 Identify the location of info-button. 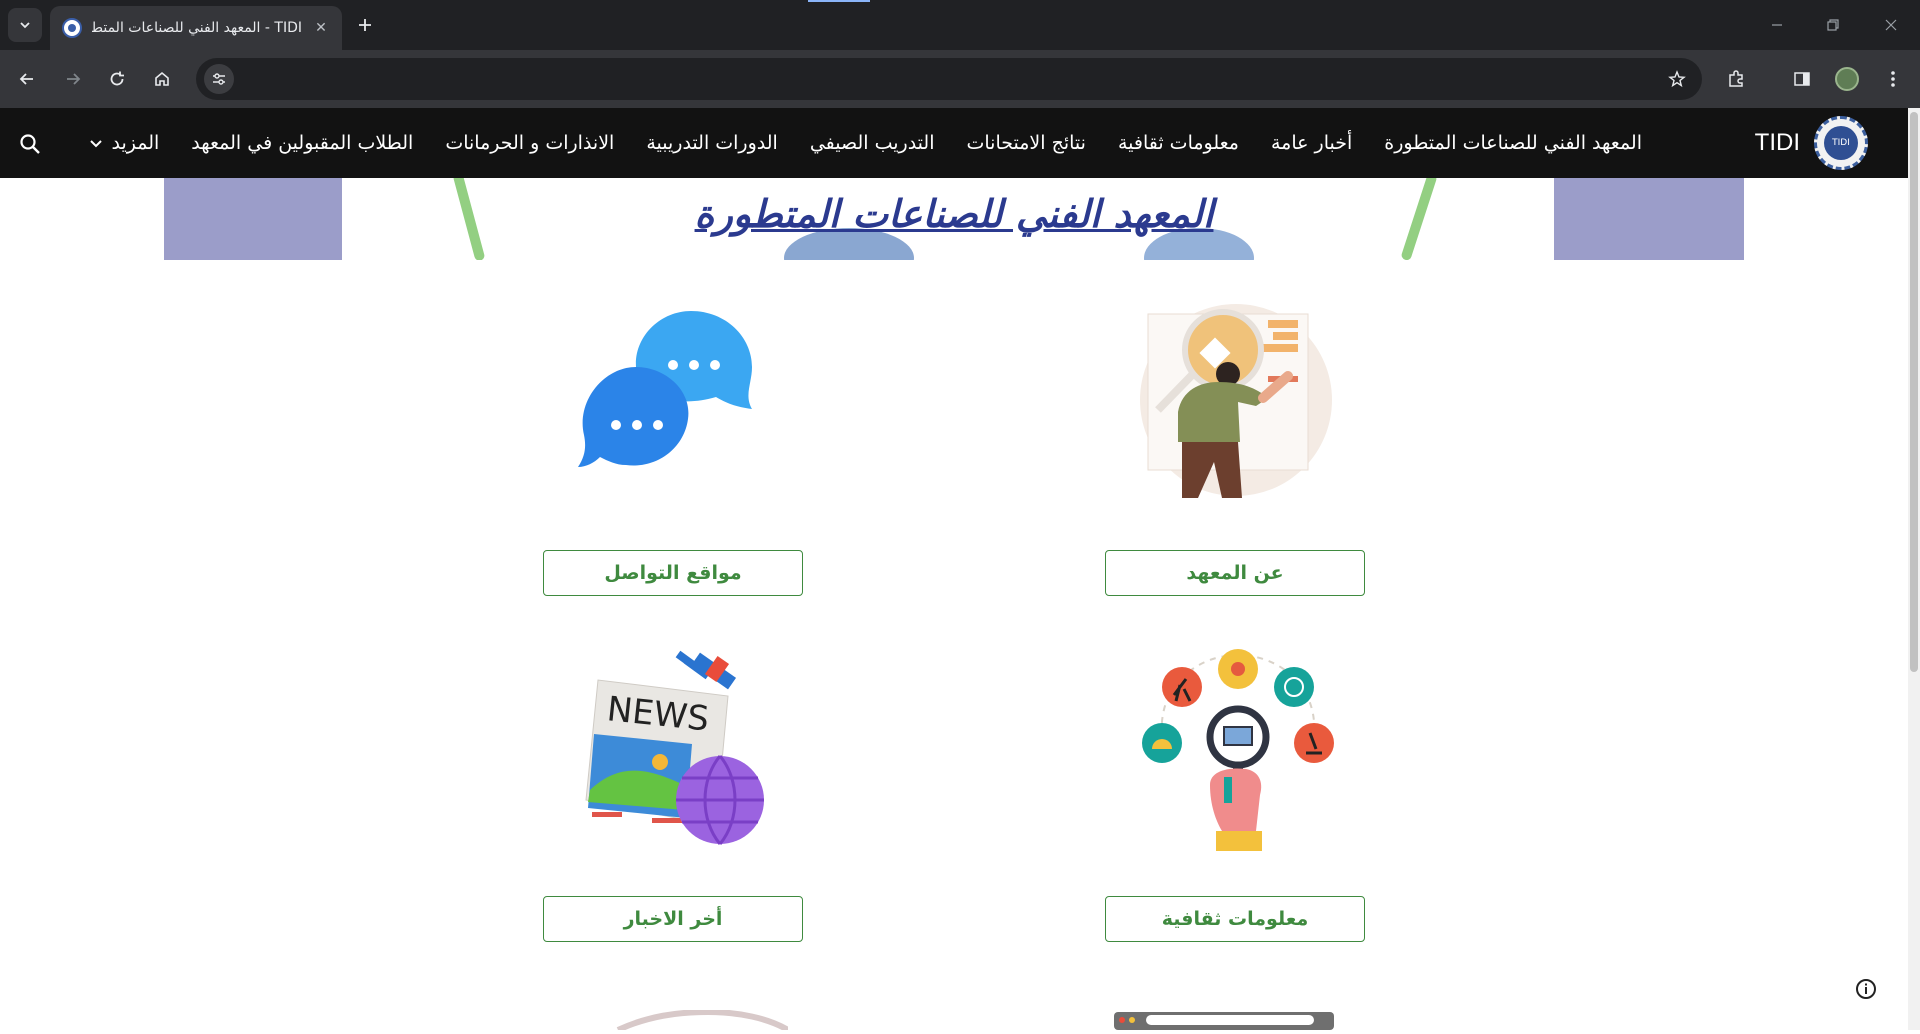
(1866, 989).